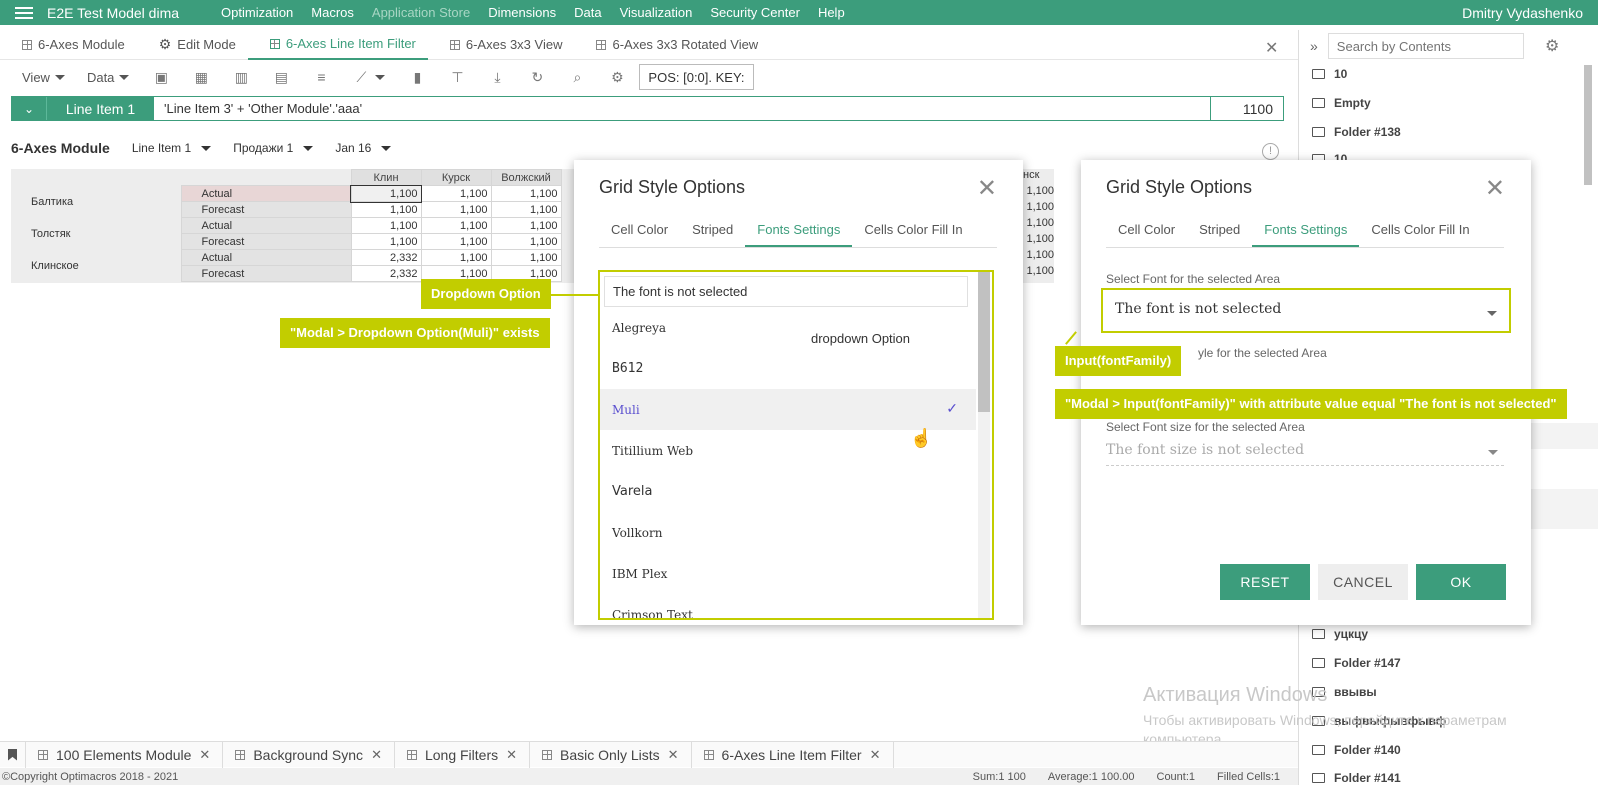 This screenshot has width=1598, height=785. Describe the element at coordinates (281, 77) in the screenshot. I see `rows-icon: ▤` at that location.